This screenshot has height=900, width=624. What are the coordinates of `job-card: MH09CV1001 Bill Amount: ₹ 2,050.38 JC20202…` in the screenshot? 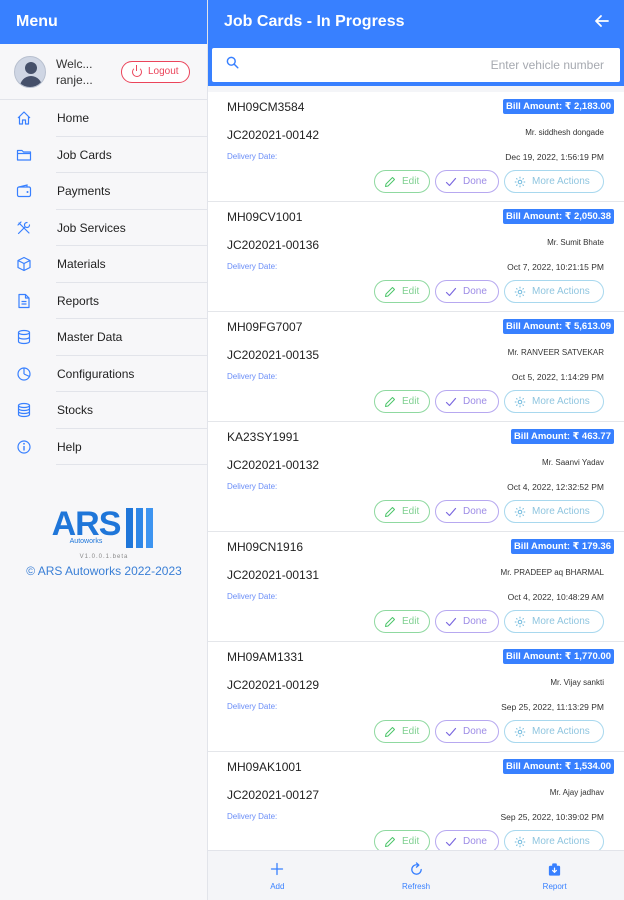 It's located at (416, 257).